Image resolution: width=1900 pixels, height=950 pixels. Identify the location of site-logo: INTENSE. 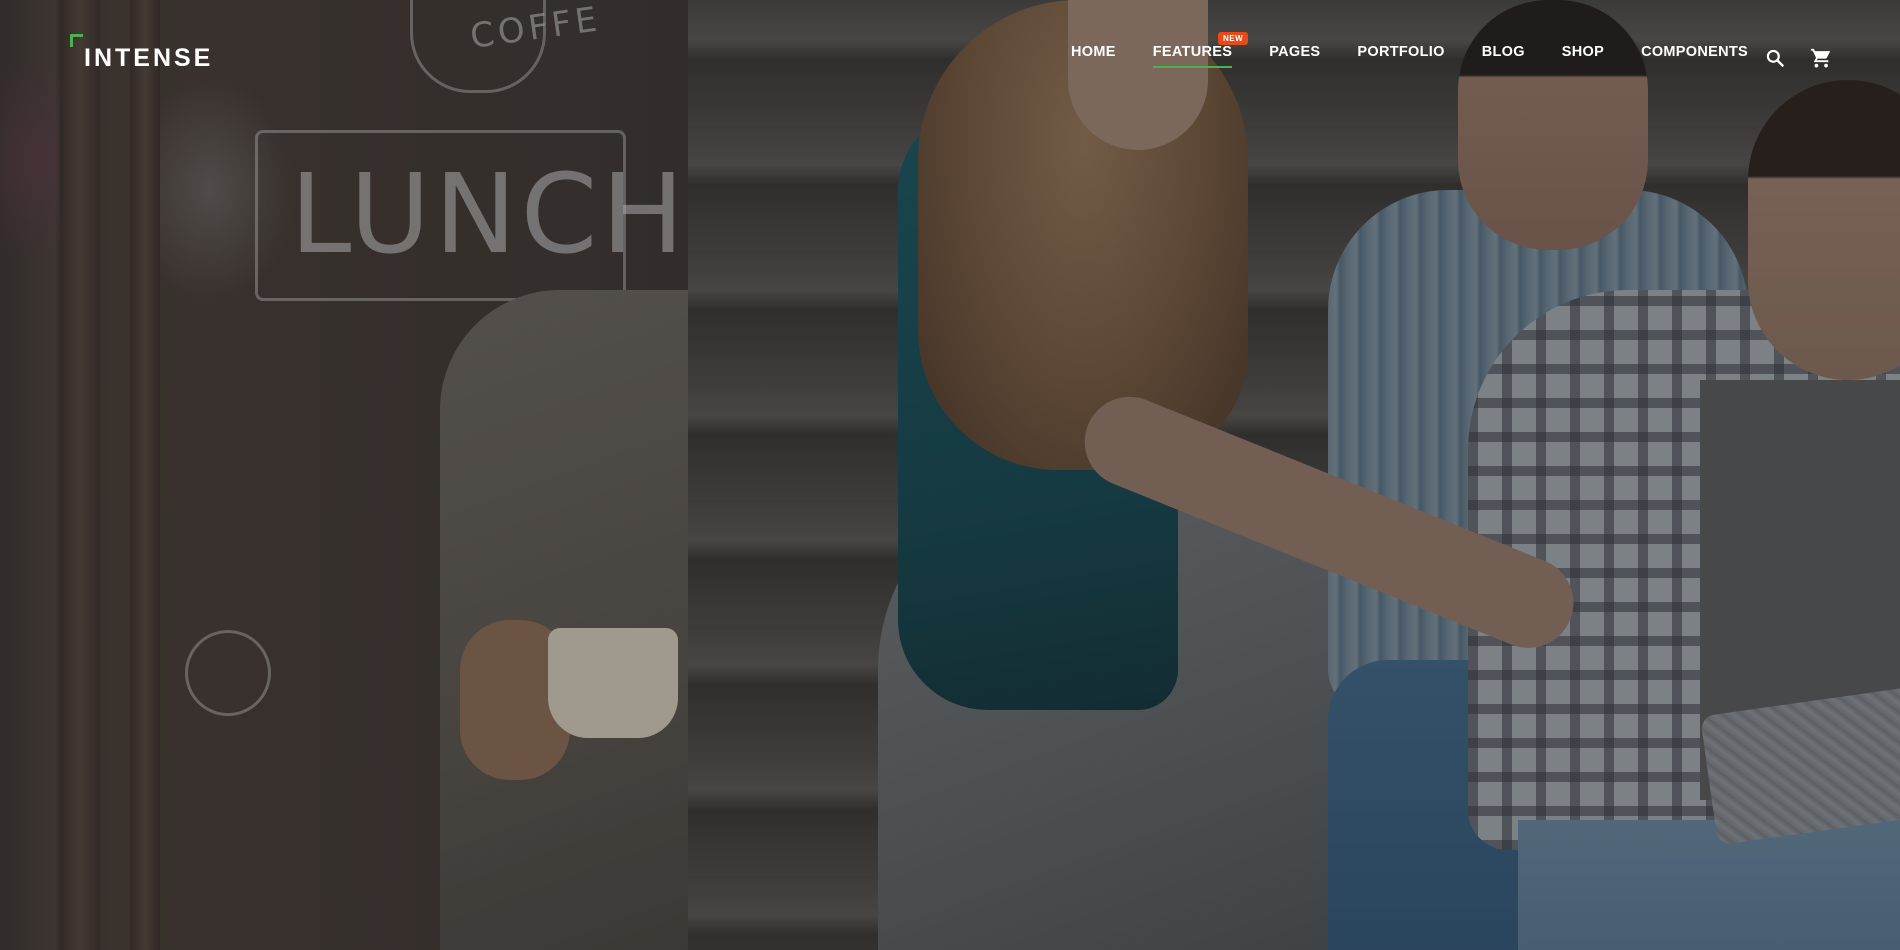
(141, 54).